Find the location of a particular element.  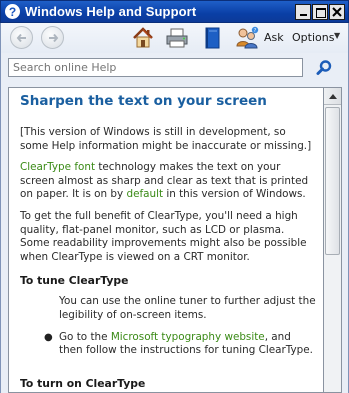

back-button is located at coordinates (21, 37).